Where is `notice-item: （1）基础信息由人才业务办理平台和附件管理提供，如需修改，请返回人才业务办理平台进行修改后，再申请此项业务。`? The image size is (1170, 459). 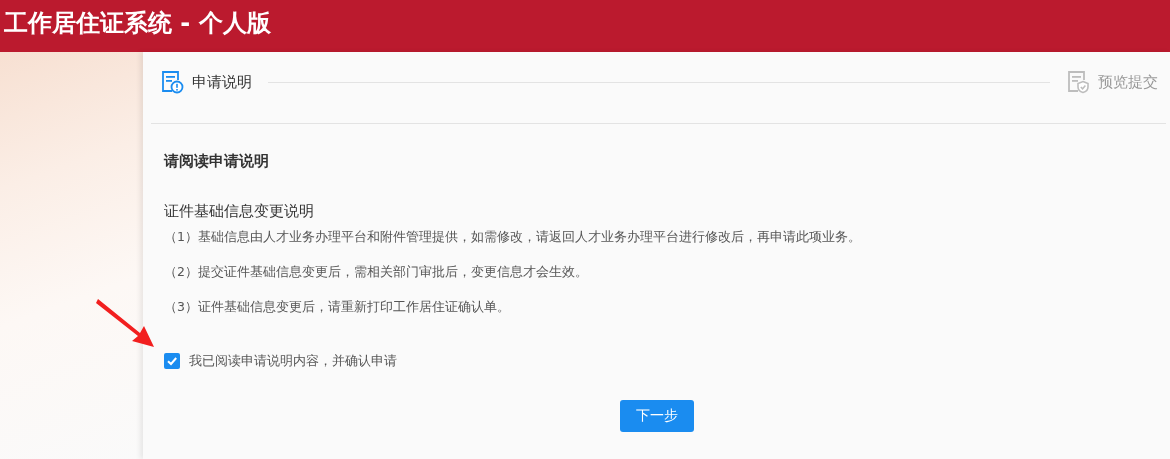 notice-item: （1）基础信息由人才业务办理平台和附件管理提供，如需修改，请返回人才业务办理平台进行修改后，再申请此项业务。 is located at coordinates (512, 237).